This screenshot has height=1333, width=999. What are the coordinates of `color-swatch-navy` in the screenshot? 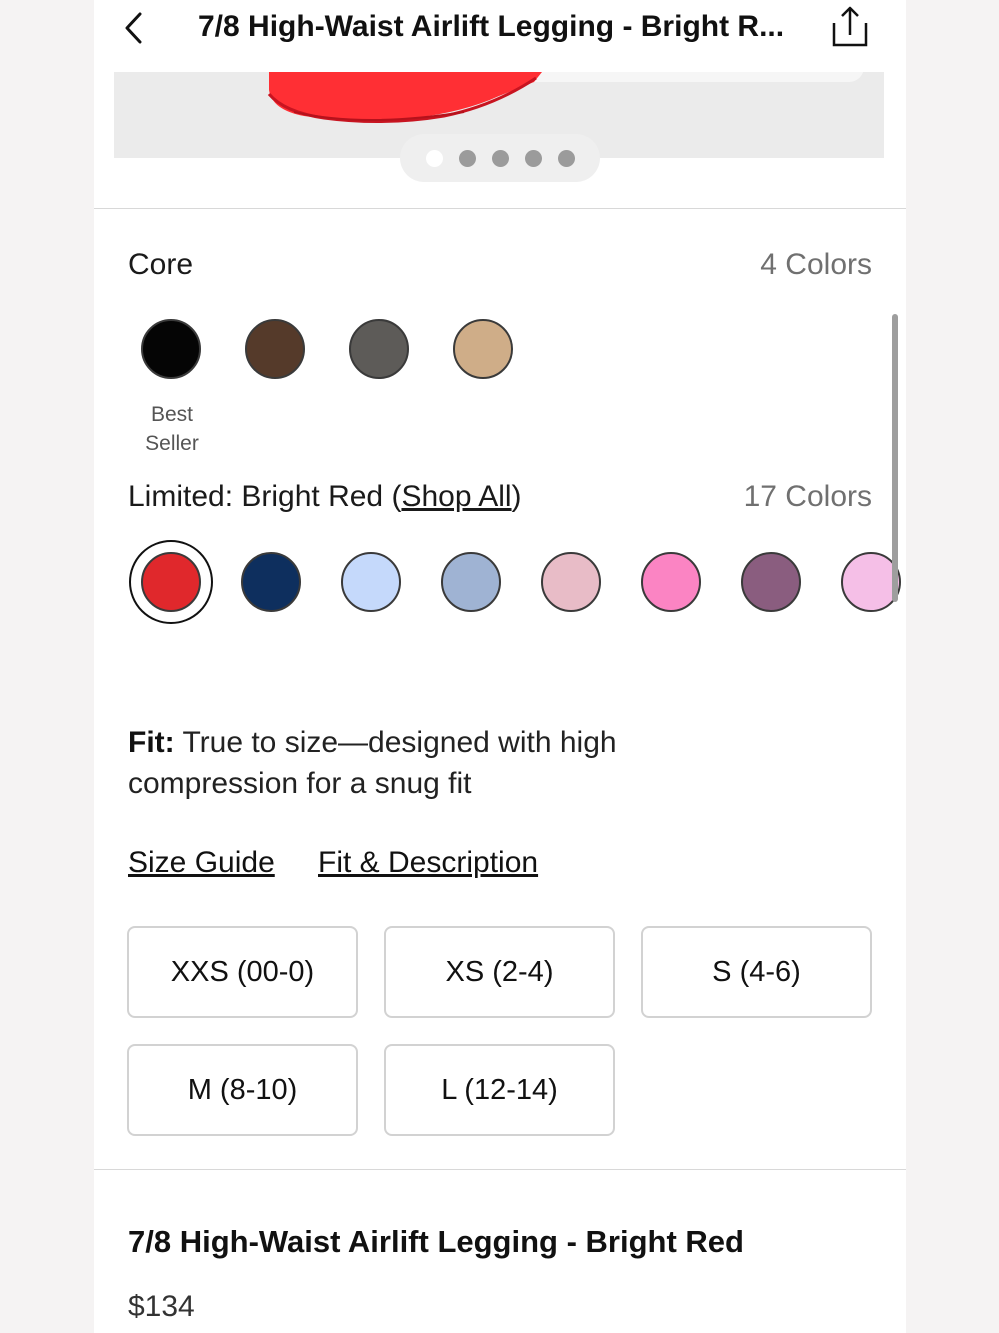 It's located at (271, 582).